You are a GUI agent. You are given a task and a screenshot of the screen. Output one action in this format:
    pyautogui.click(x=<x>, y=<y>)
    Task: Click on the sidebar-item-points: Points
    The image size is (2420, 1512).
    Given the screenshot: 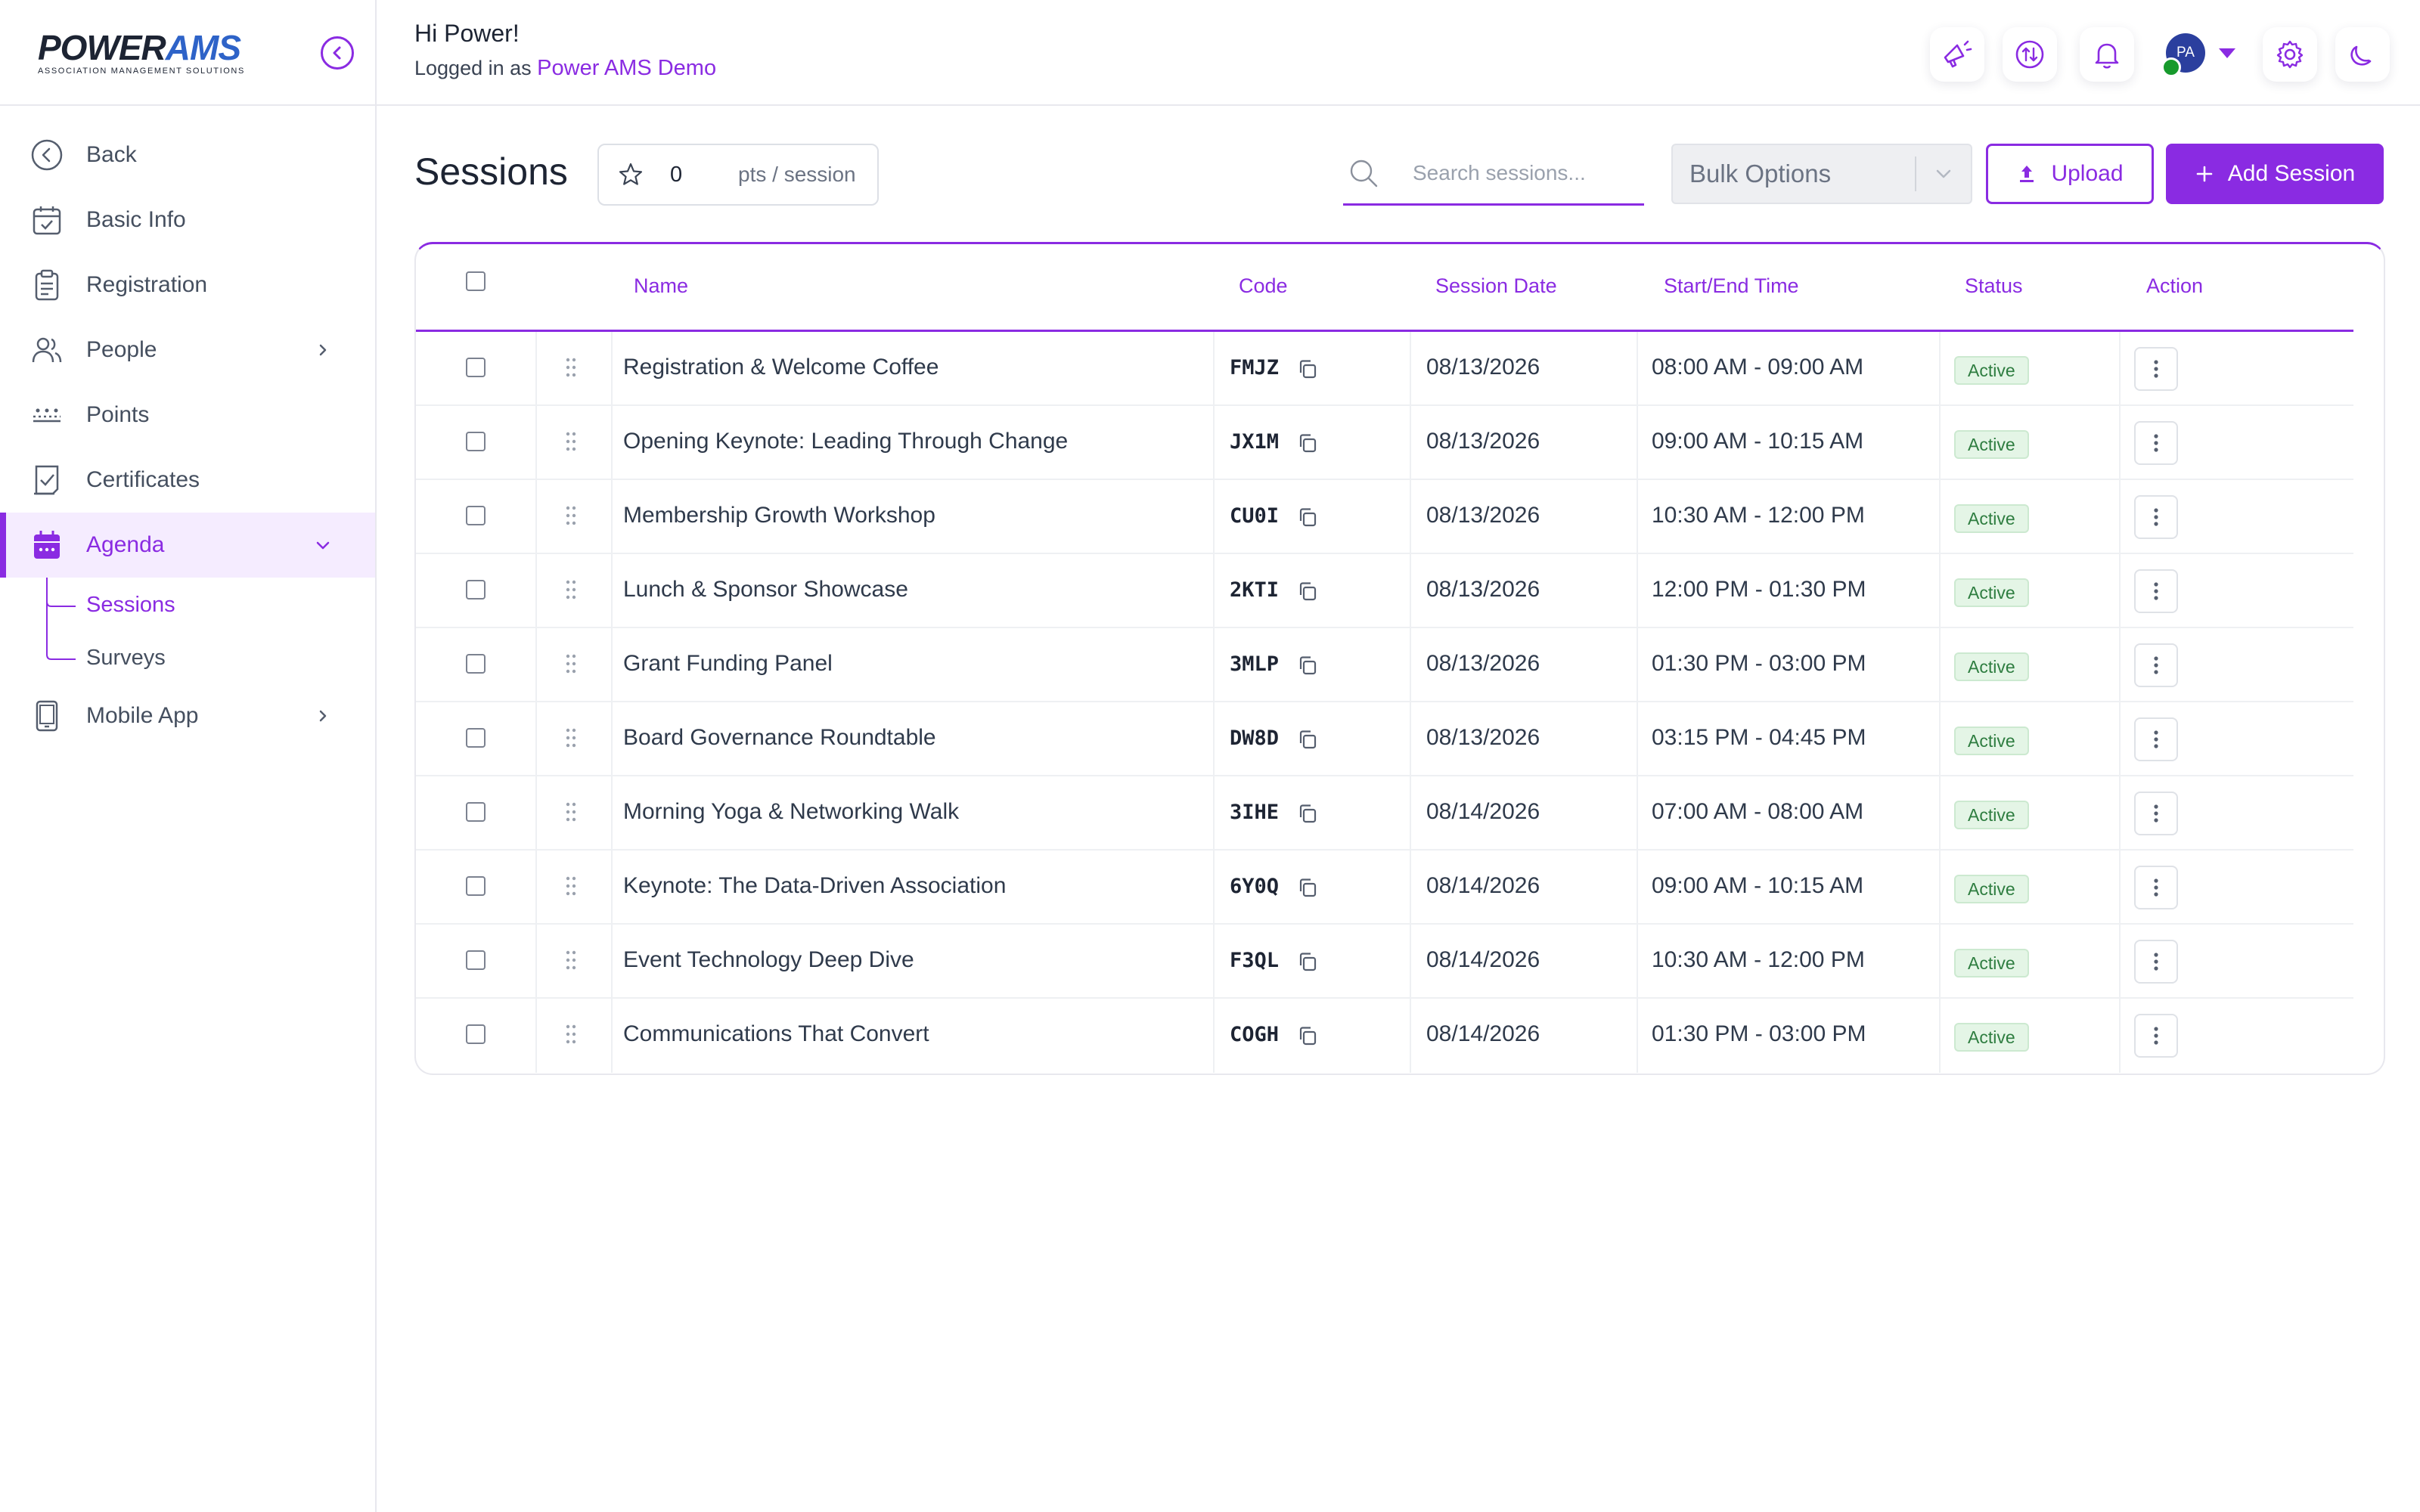 What is the action you would take?
    pyautogui.click(x=187, y=415)
    